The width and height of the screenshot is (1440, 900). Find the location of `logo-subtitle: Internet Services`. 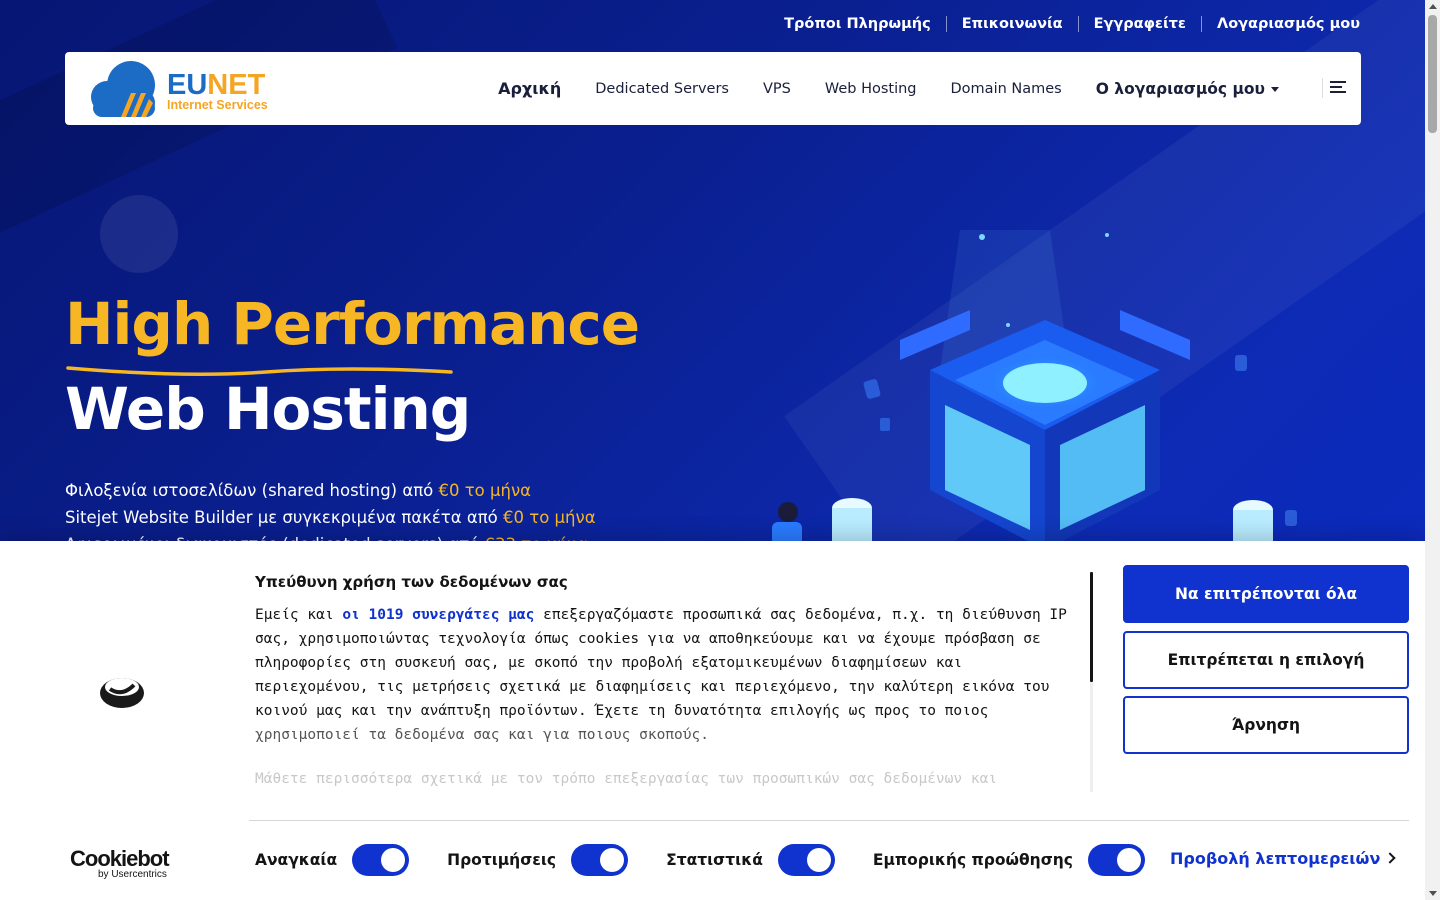

logo-subtitle: Internet Services is located at coordinates (217, 105).